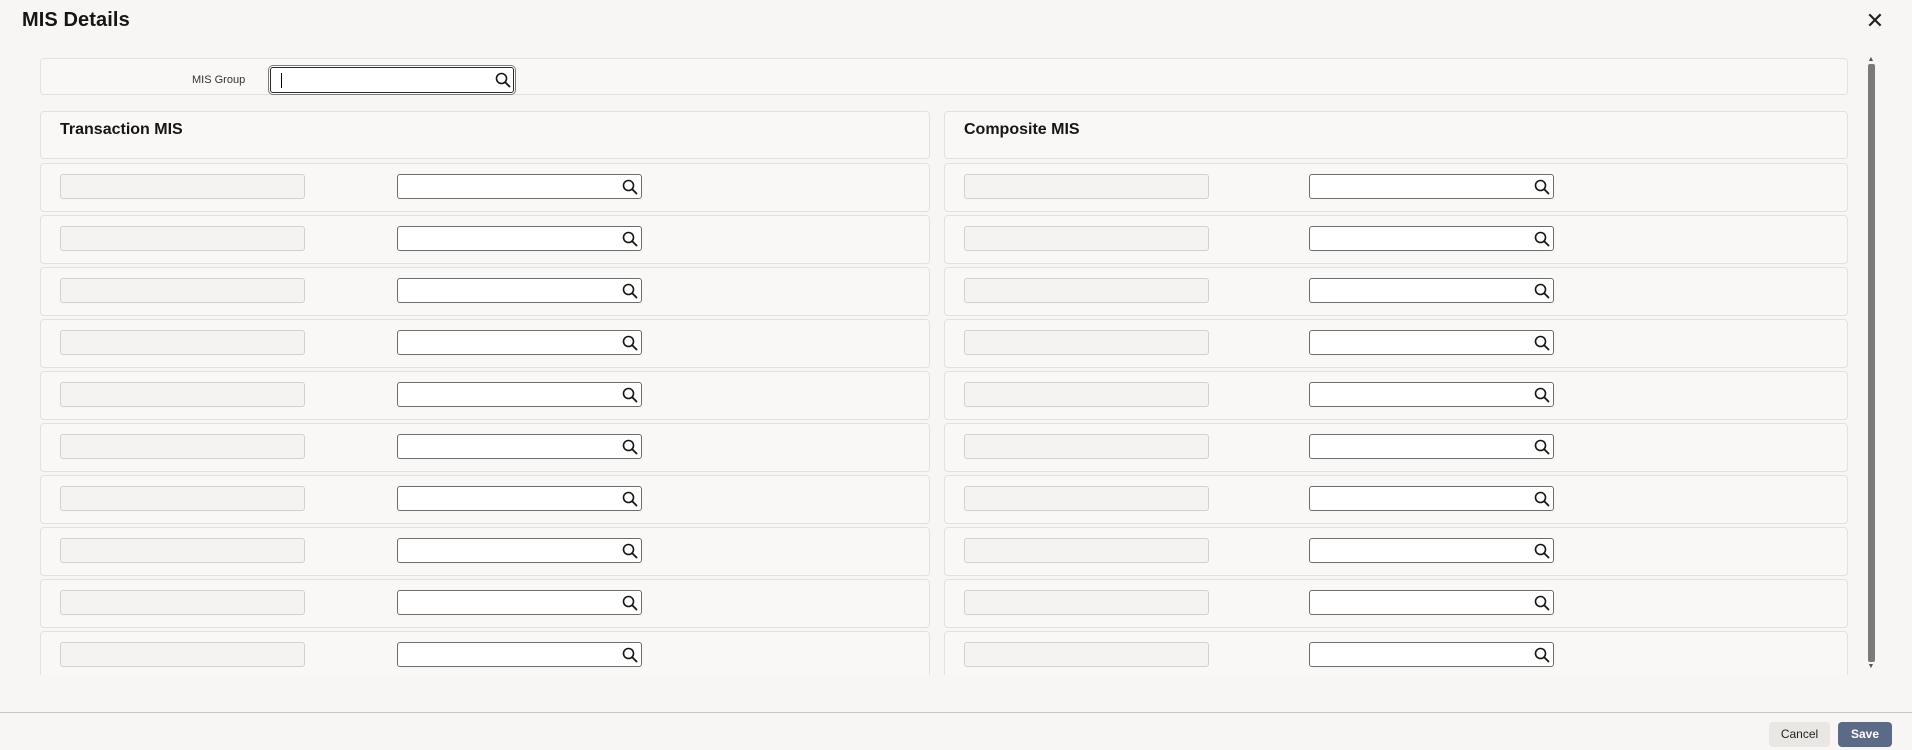  What do you see at coordinates (76, 20) in the screenshot?
I see `dialog-title: MIS Details` at bounding box center [76, 20].